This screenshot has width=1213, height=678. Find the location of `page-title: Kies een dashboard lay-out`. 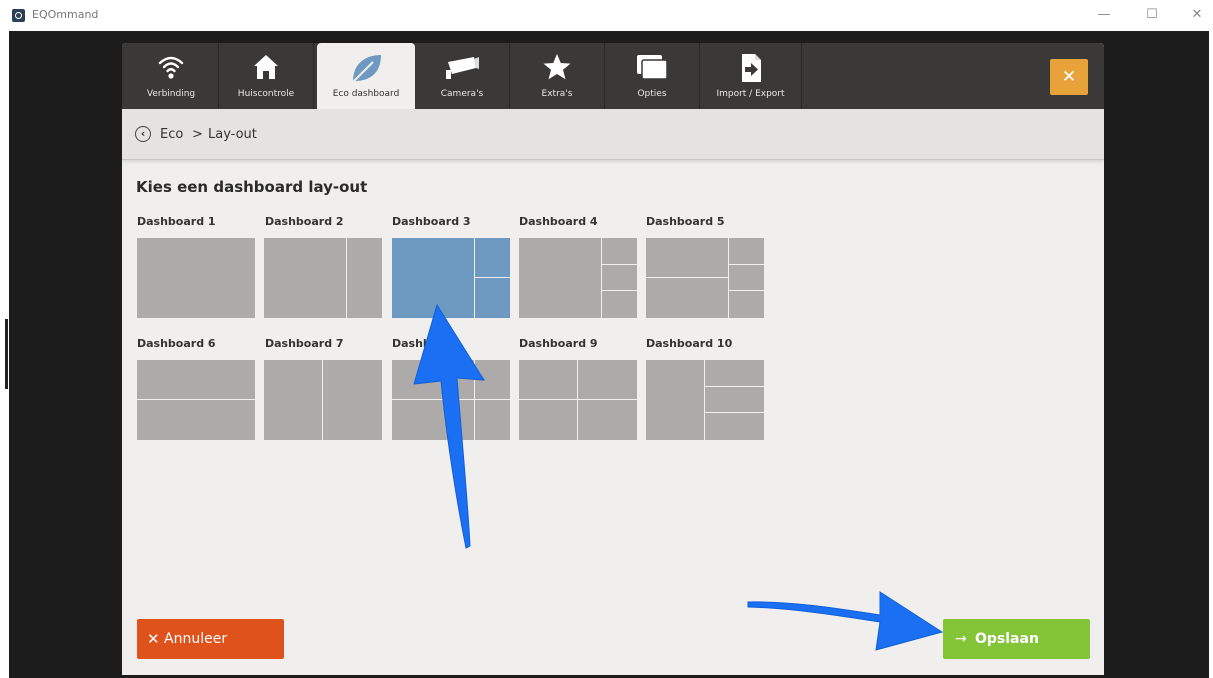

page-title: Kies een dashboard lay-out is located at coordinates (252, 187).